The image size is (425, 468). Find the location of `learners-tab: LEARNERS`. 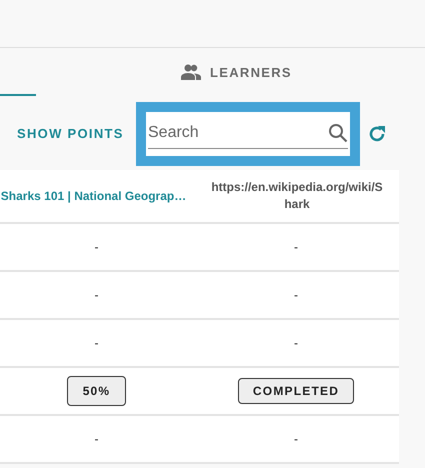

learners-tab: LEARNERS is located at coordinates (236, 72).